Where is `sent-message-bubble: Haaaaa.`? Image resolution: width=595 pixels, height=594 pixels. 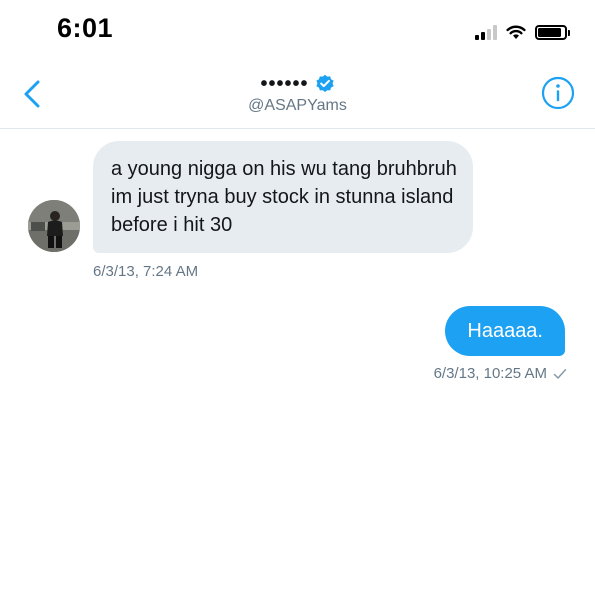 sent-message-bubble: Haaaaa. is located at coordinates (505, 331).